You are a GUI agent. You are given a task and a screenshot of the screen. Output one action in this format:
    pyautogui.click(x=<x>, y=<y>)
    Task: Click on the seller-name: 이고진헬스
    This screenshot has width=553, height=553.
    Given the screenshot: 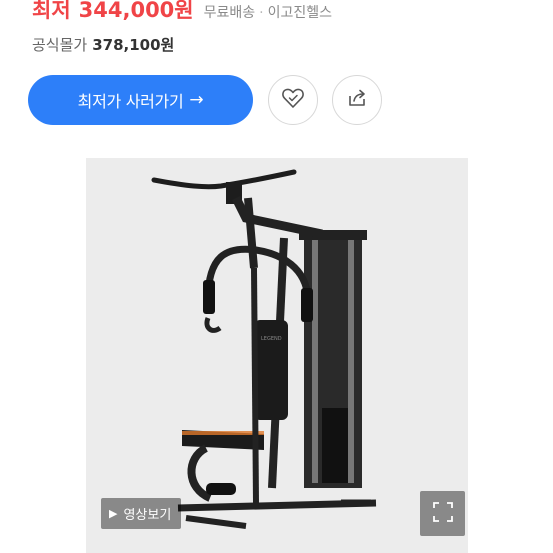 What is the action you would take?
    pyautogui.click(x=299, y=13)
    